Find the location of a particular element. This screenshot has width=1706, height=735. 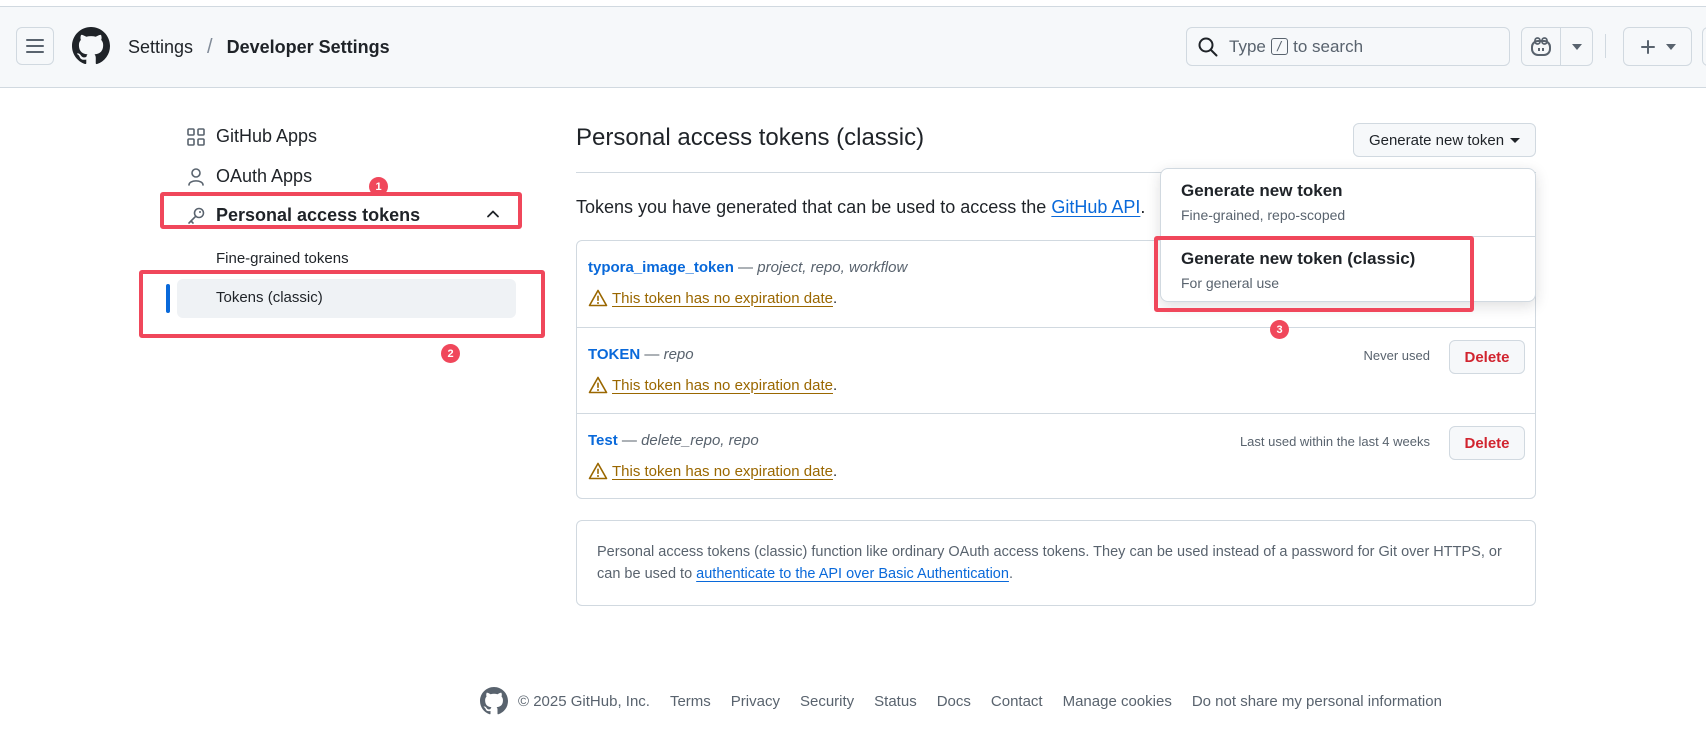

breadcrumb: Settings / Developer Settings is located at coordinates (259, 47).